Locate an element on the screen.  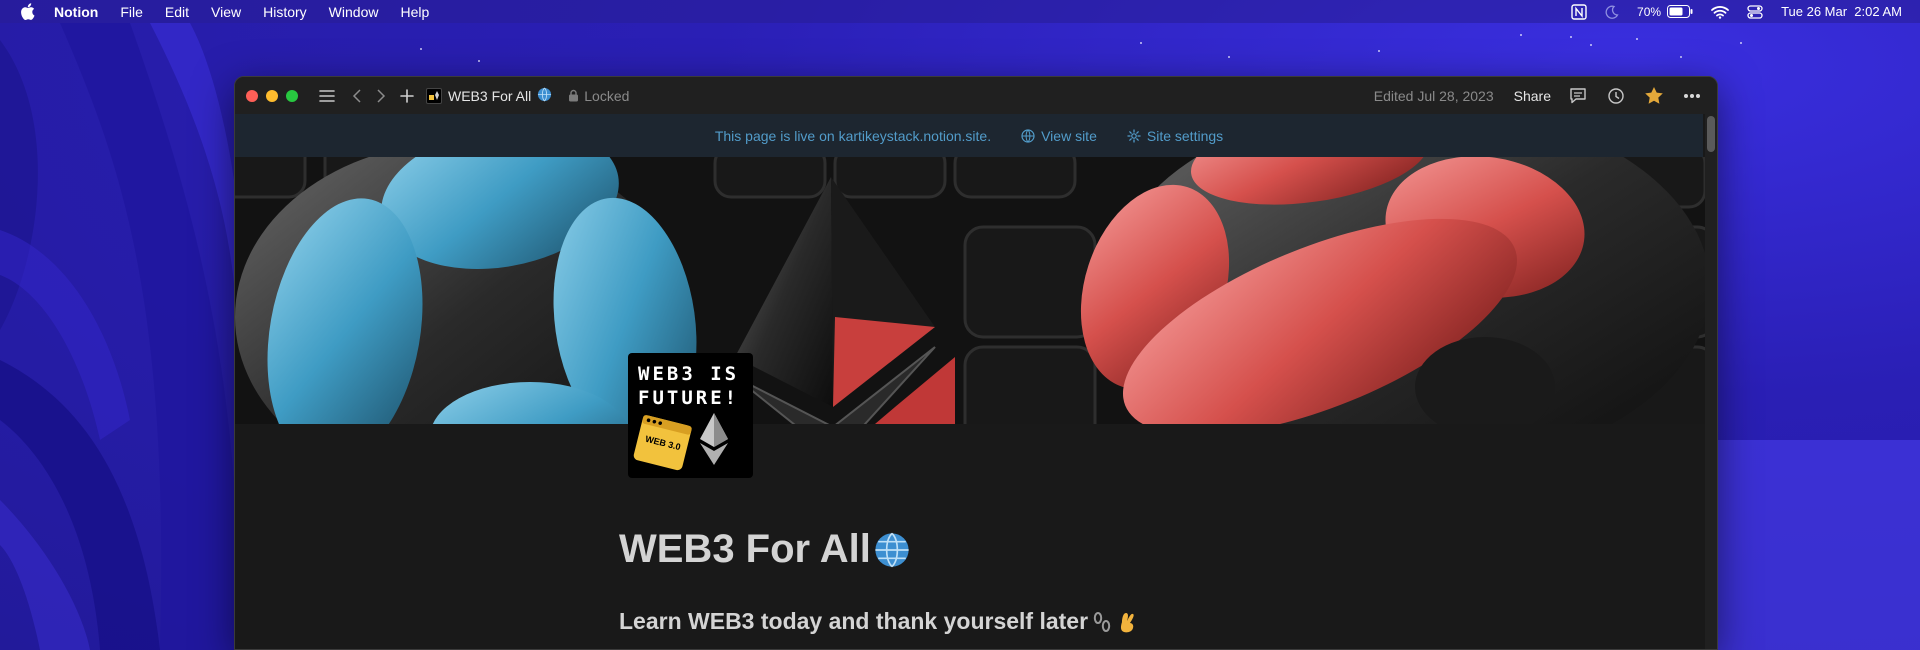
apple-icon is located at coordinates (28, 12).